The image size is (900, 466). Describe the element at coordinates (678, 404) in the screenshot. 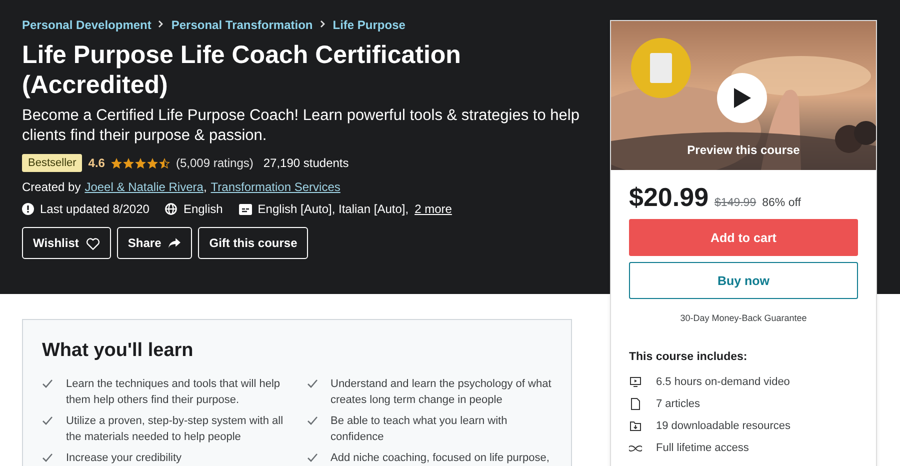

I see `feature-text: 7 articles` at that location.